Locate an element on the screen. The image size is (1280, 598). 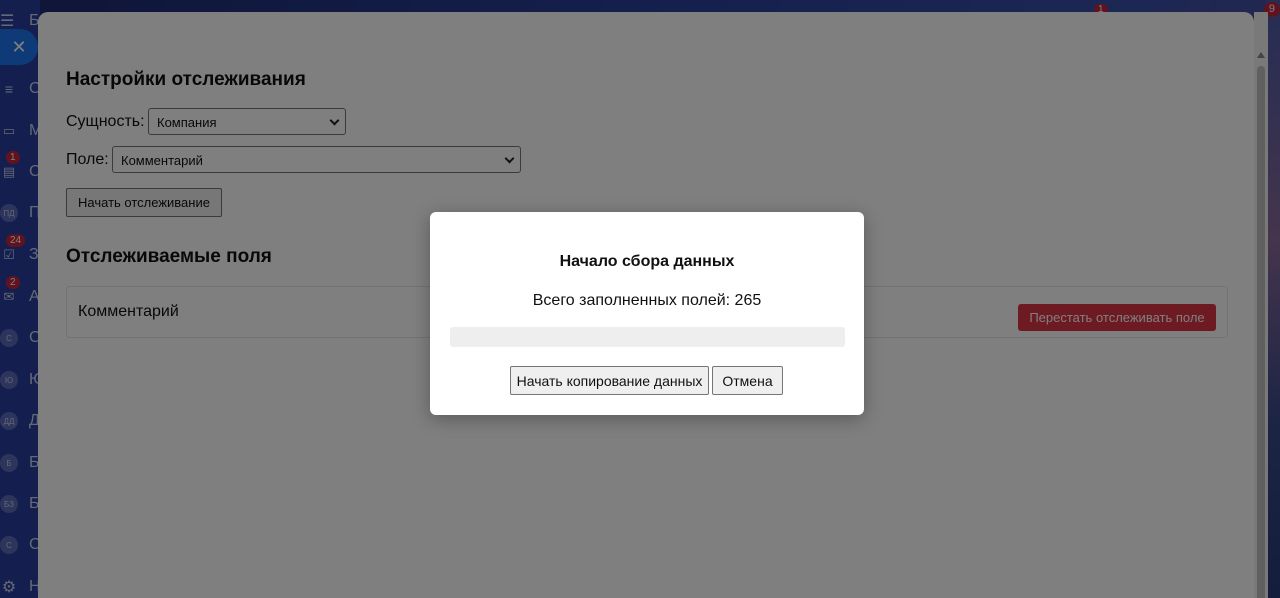
modal-title: Начало сбора данных is located at coordinates (647, 261).